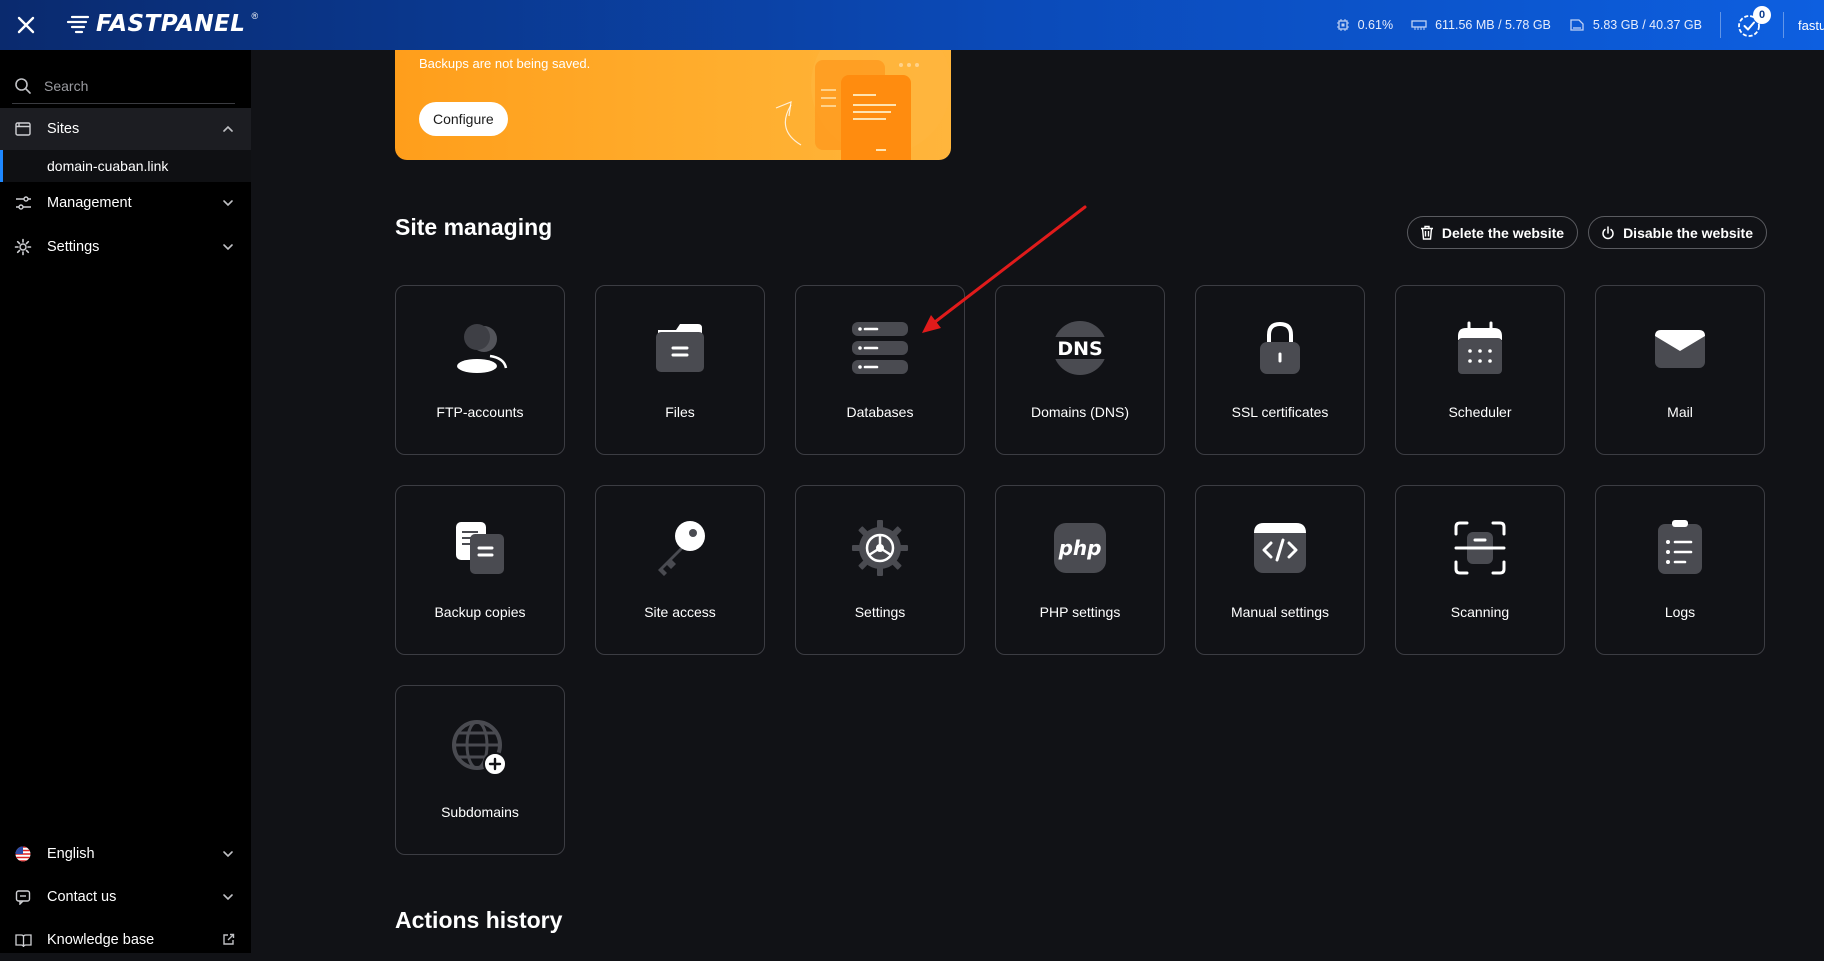 Image resolution: width=1824 pixels, height=961 pixels. What do you see at coordinates (1762, 15) in the screenshot?
I see `notification-count-badge: 0` at bounding box center [1762, 15].